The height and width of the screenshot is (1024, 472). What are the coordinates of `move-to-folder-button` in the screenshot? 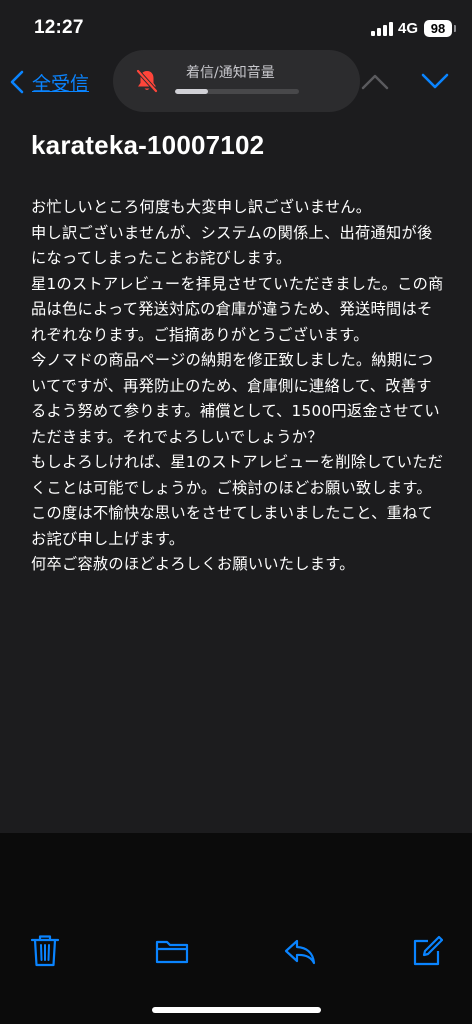 It's located at (172, 951).